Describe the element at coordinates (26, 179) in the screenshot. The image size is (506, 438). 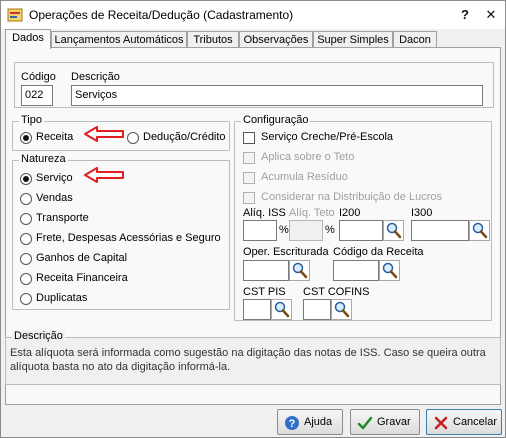
I see `natureza-servico-radio` at that location.